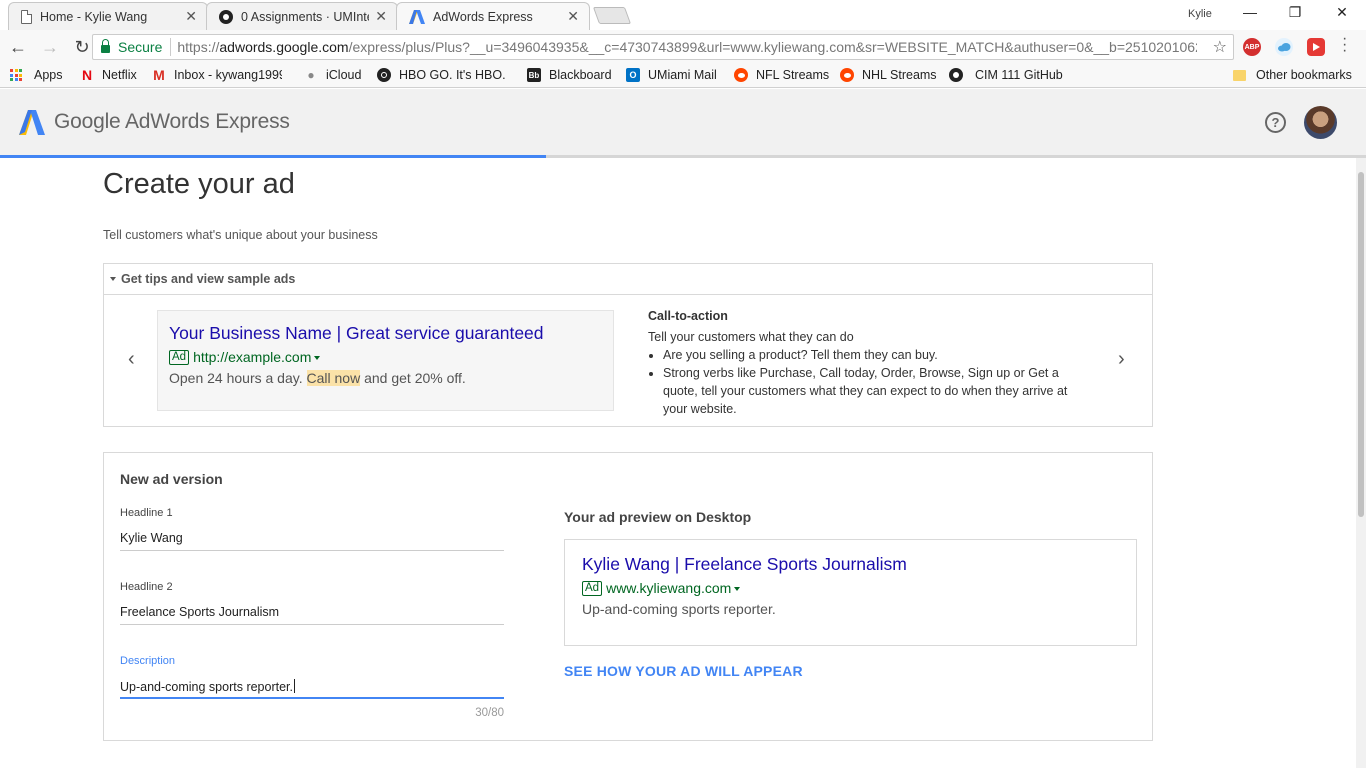 The image size is (1366, 768). I want to click on page-scrollbar, so click(1361, 463).